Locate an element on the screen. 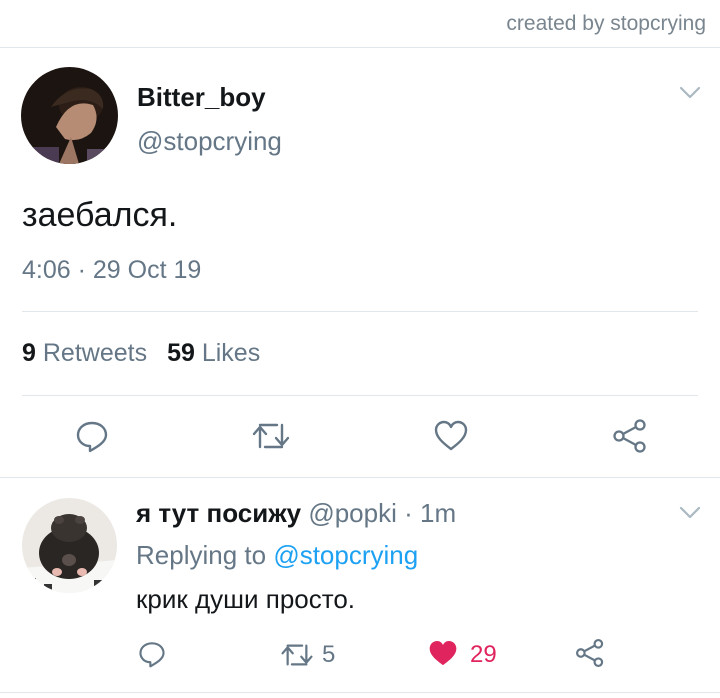 The width and height of the screenshot is (720, 698). tweet-text: заебался. is located at coordinates (100, 215).